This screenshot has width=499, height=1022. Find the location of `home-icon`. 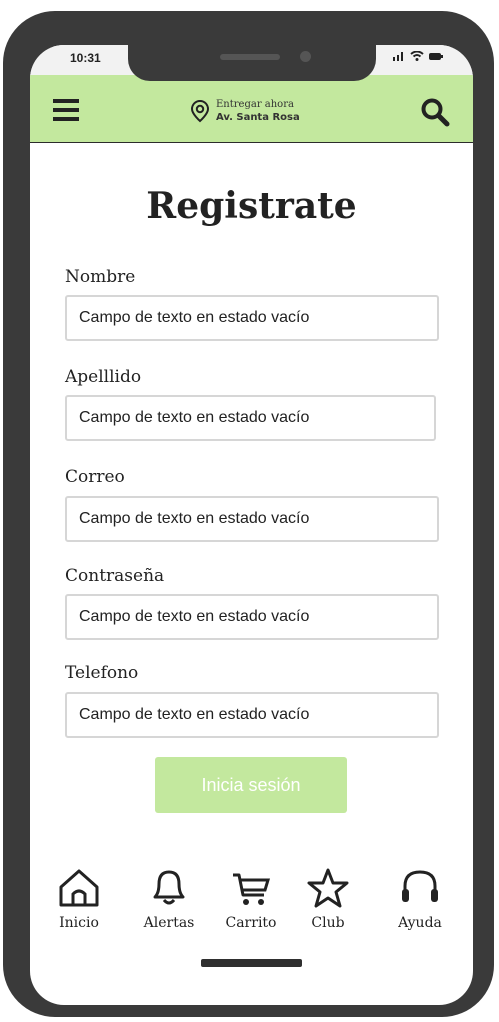

home-icon is located at coordinates (79, 888).